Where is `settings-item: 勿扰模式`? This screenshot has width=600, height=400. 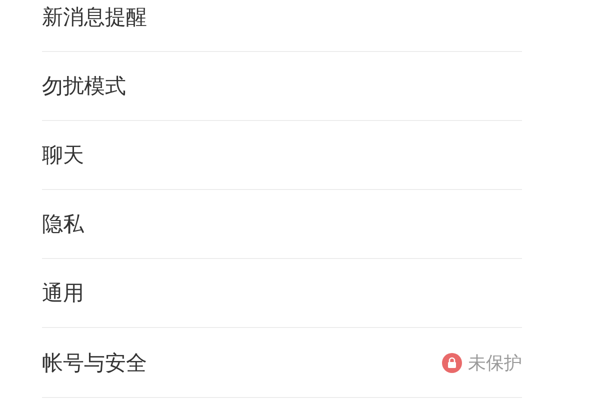
settings-item: 勿扰模式 is located at coordinates (282, 86).